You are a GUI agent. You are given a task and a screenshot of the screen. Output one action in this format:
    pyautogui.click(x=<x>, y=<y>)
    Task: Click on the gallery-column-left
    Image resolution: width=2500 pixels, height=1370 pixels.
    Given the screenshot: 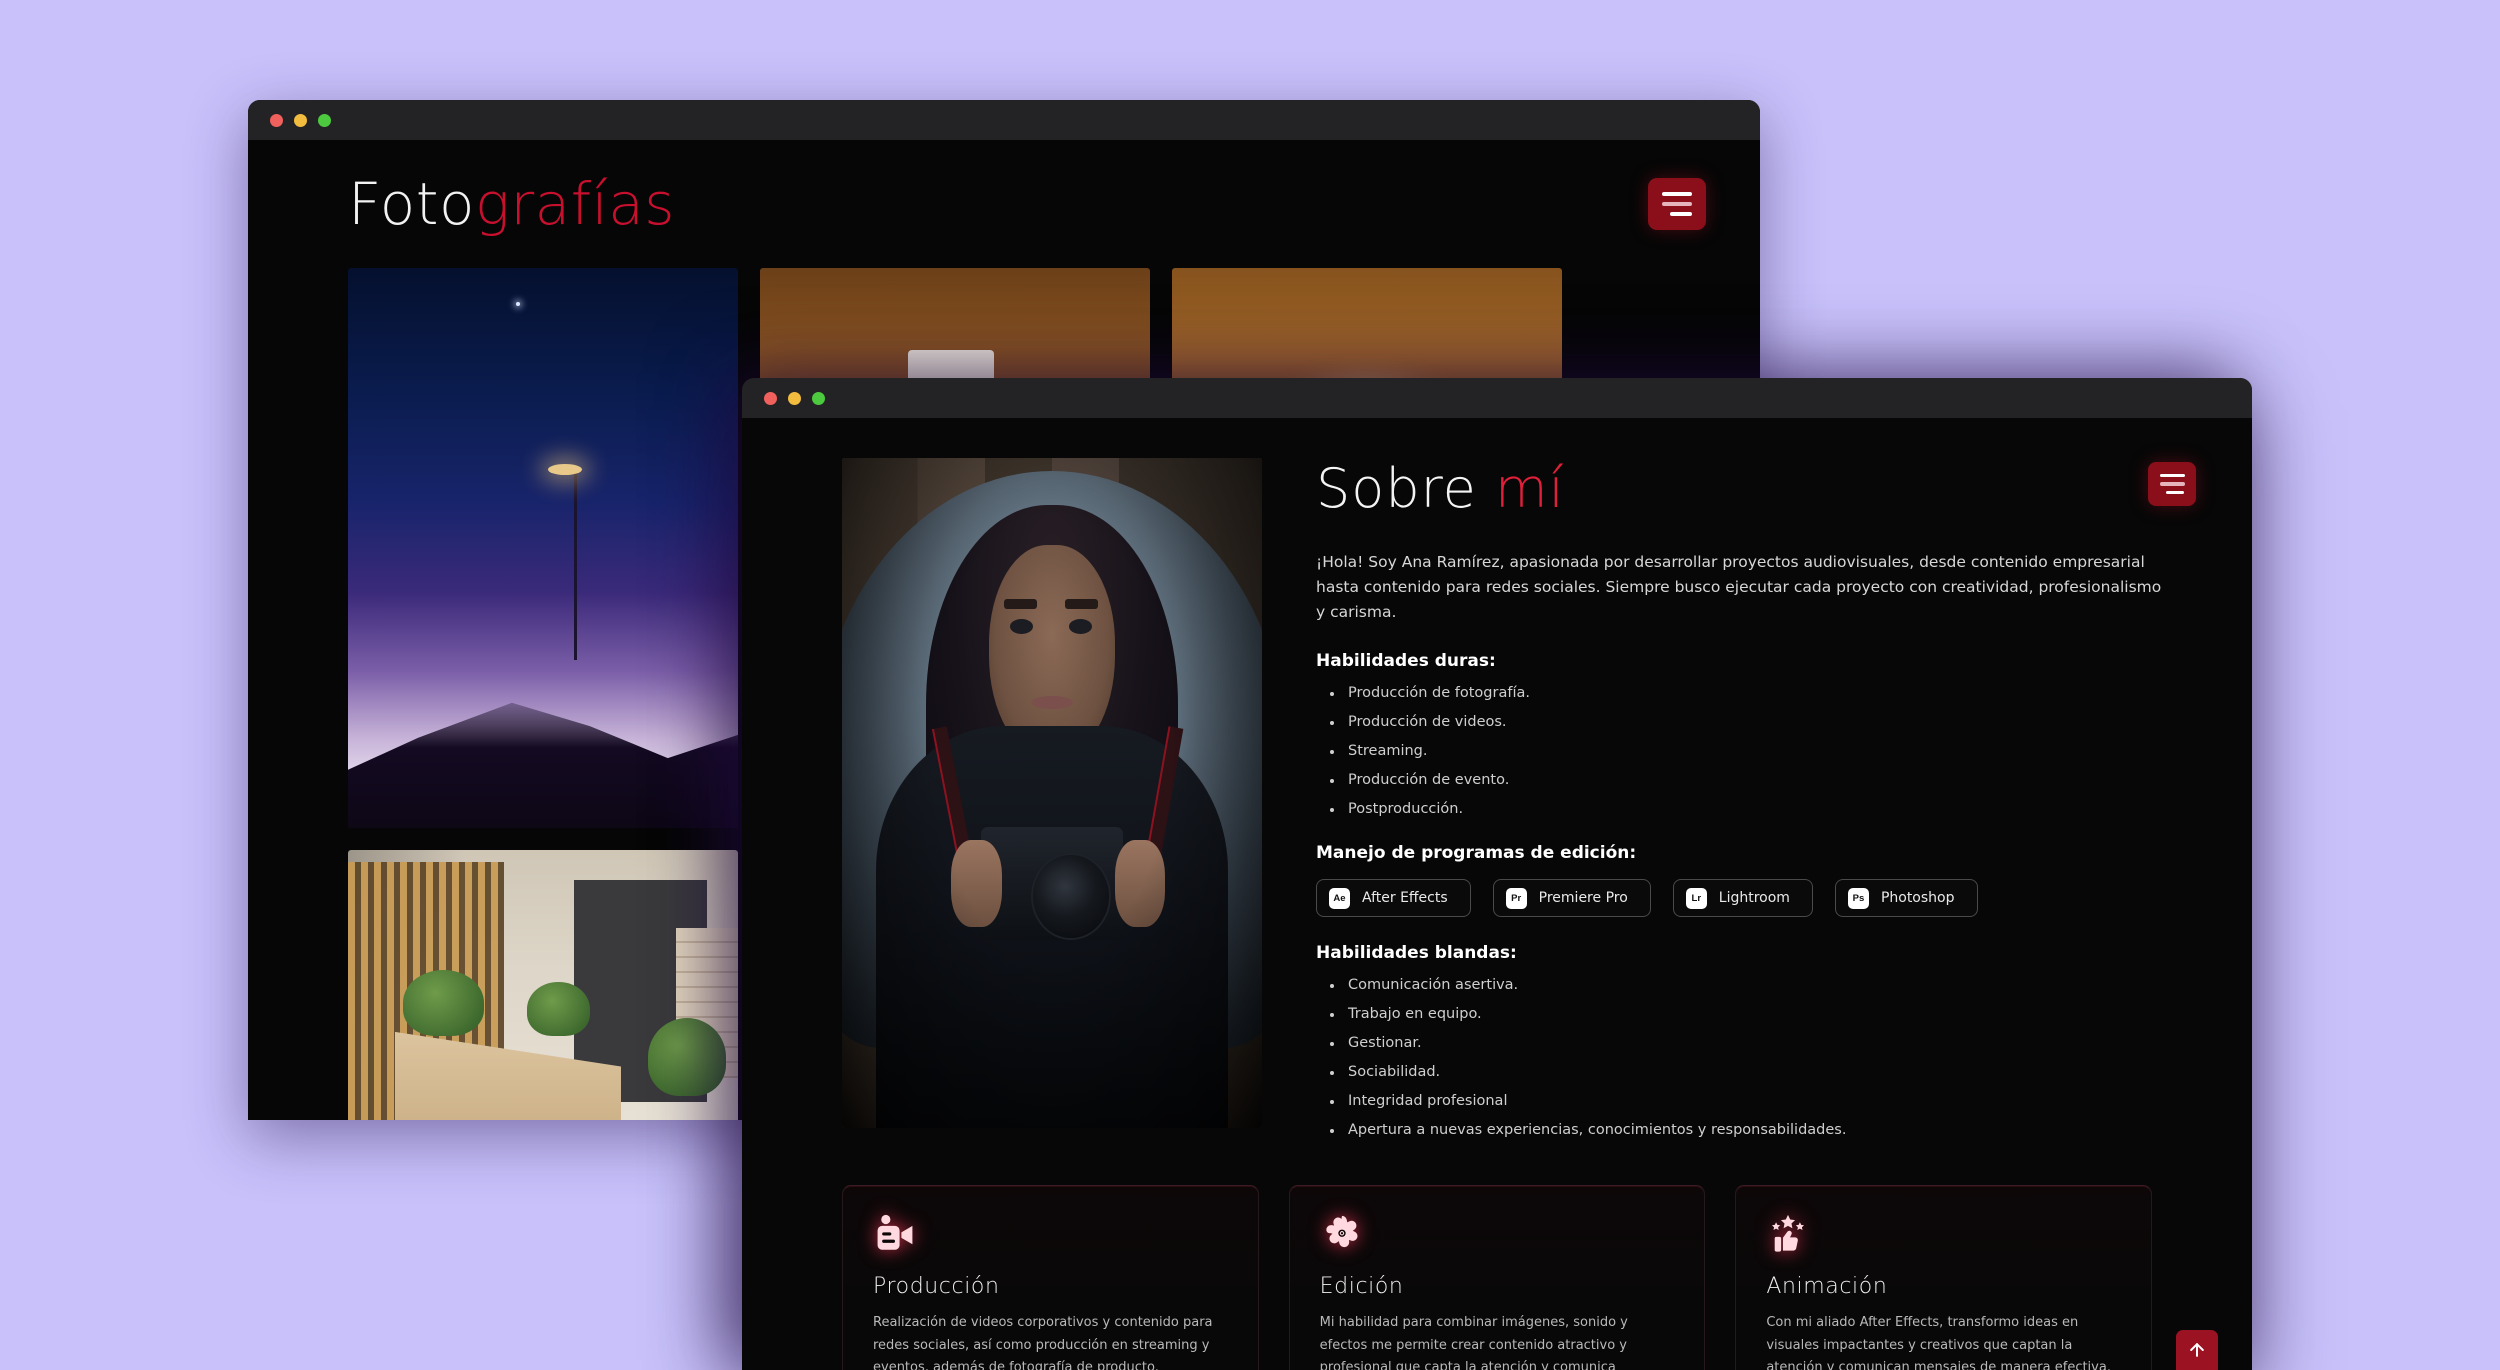 What is the action you would take?
    pyautogui.click(x=543, y=694)
    